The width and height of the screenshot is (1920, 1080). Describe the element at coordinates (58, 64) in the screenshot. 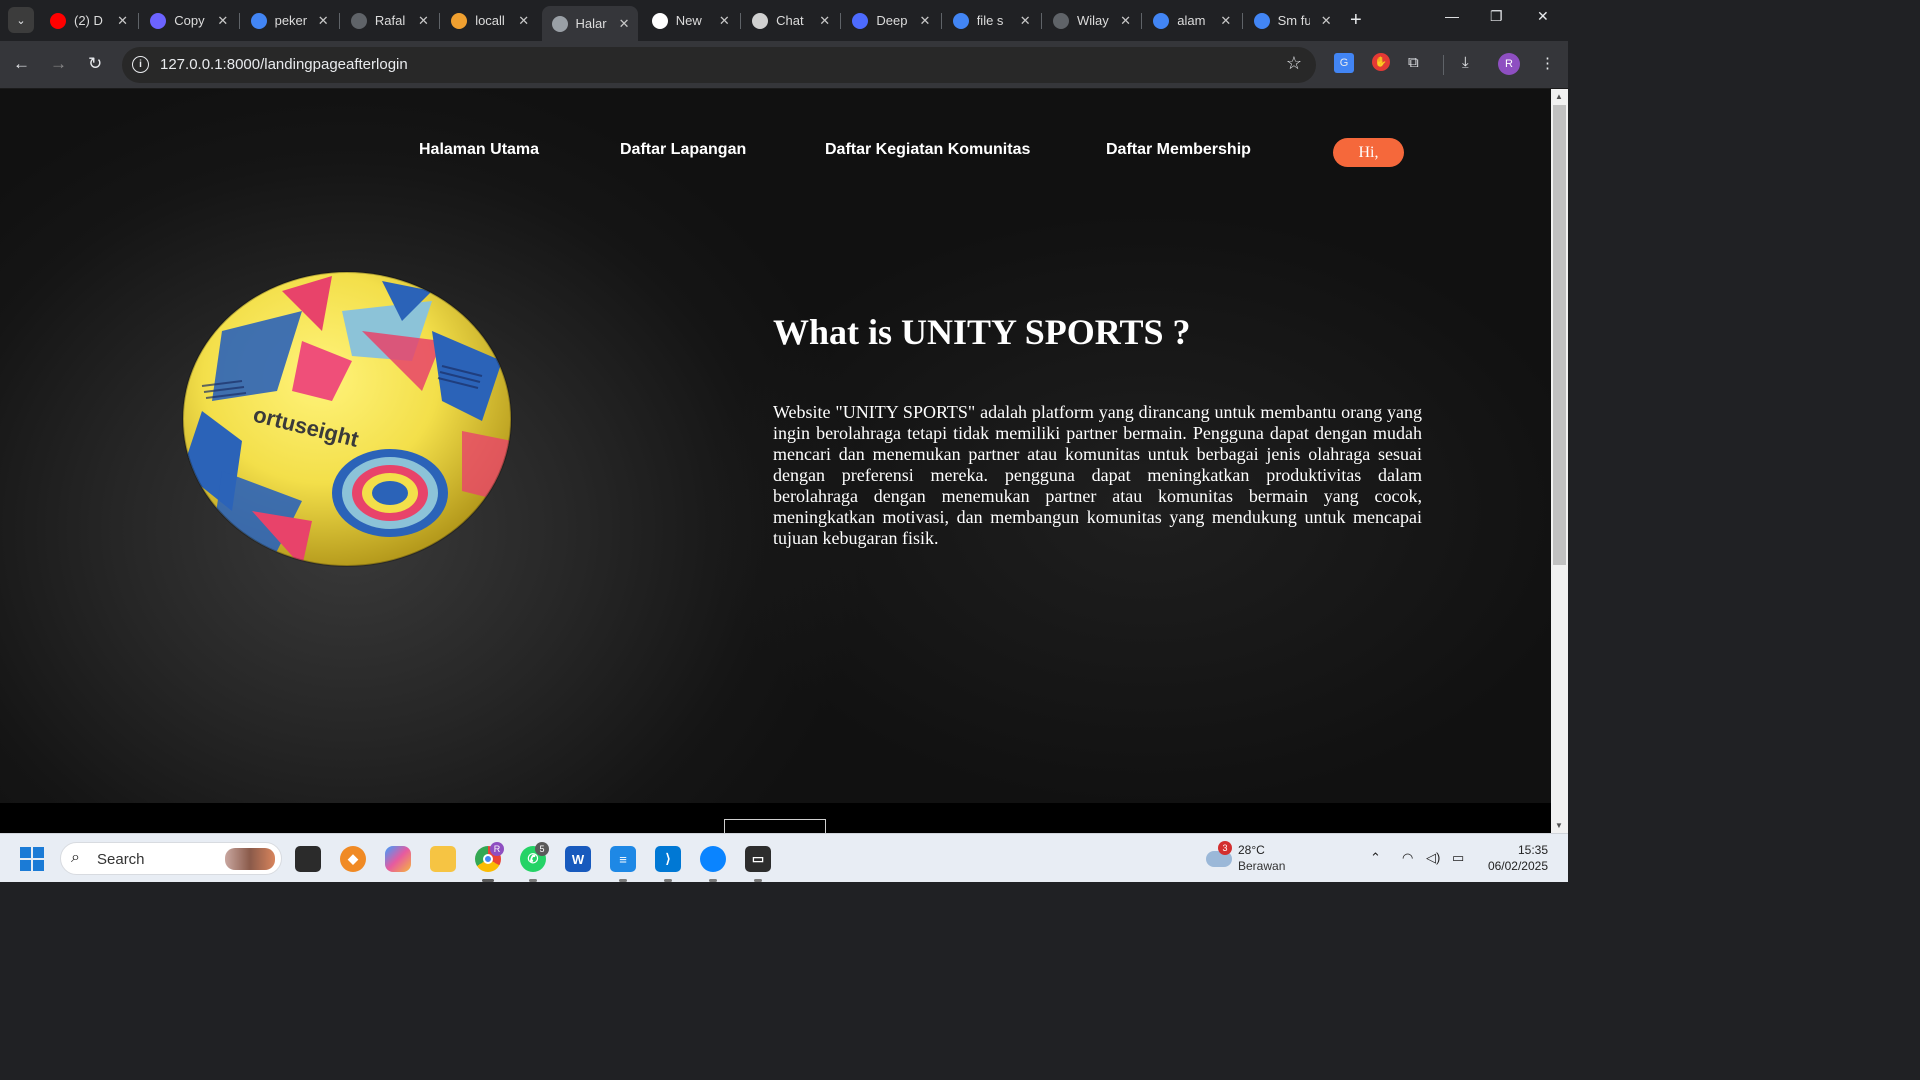

I see `forward-arrow-icon: →` at that location.